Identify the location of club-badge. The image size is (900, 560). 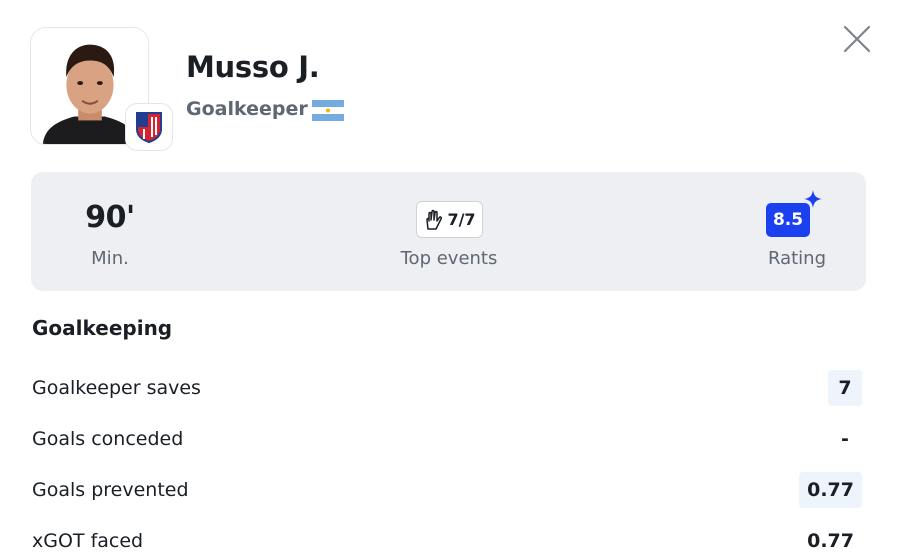
(149, 127).